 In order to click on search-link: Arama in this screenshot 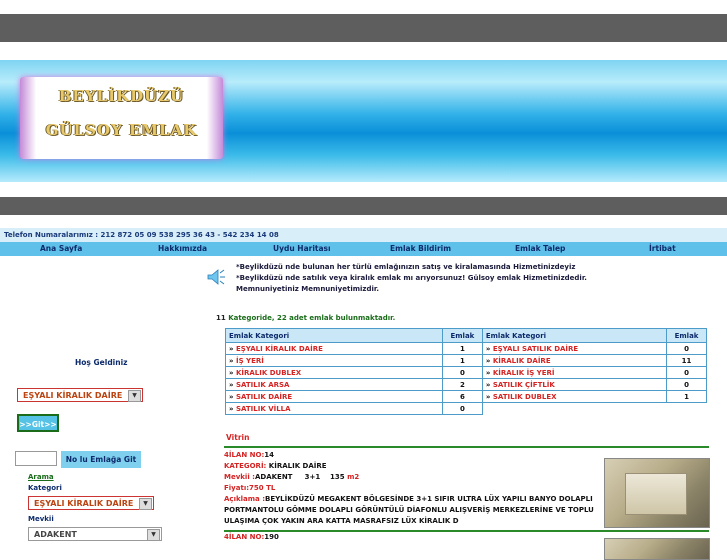, I will do `click(41, 477)`.